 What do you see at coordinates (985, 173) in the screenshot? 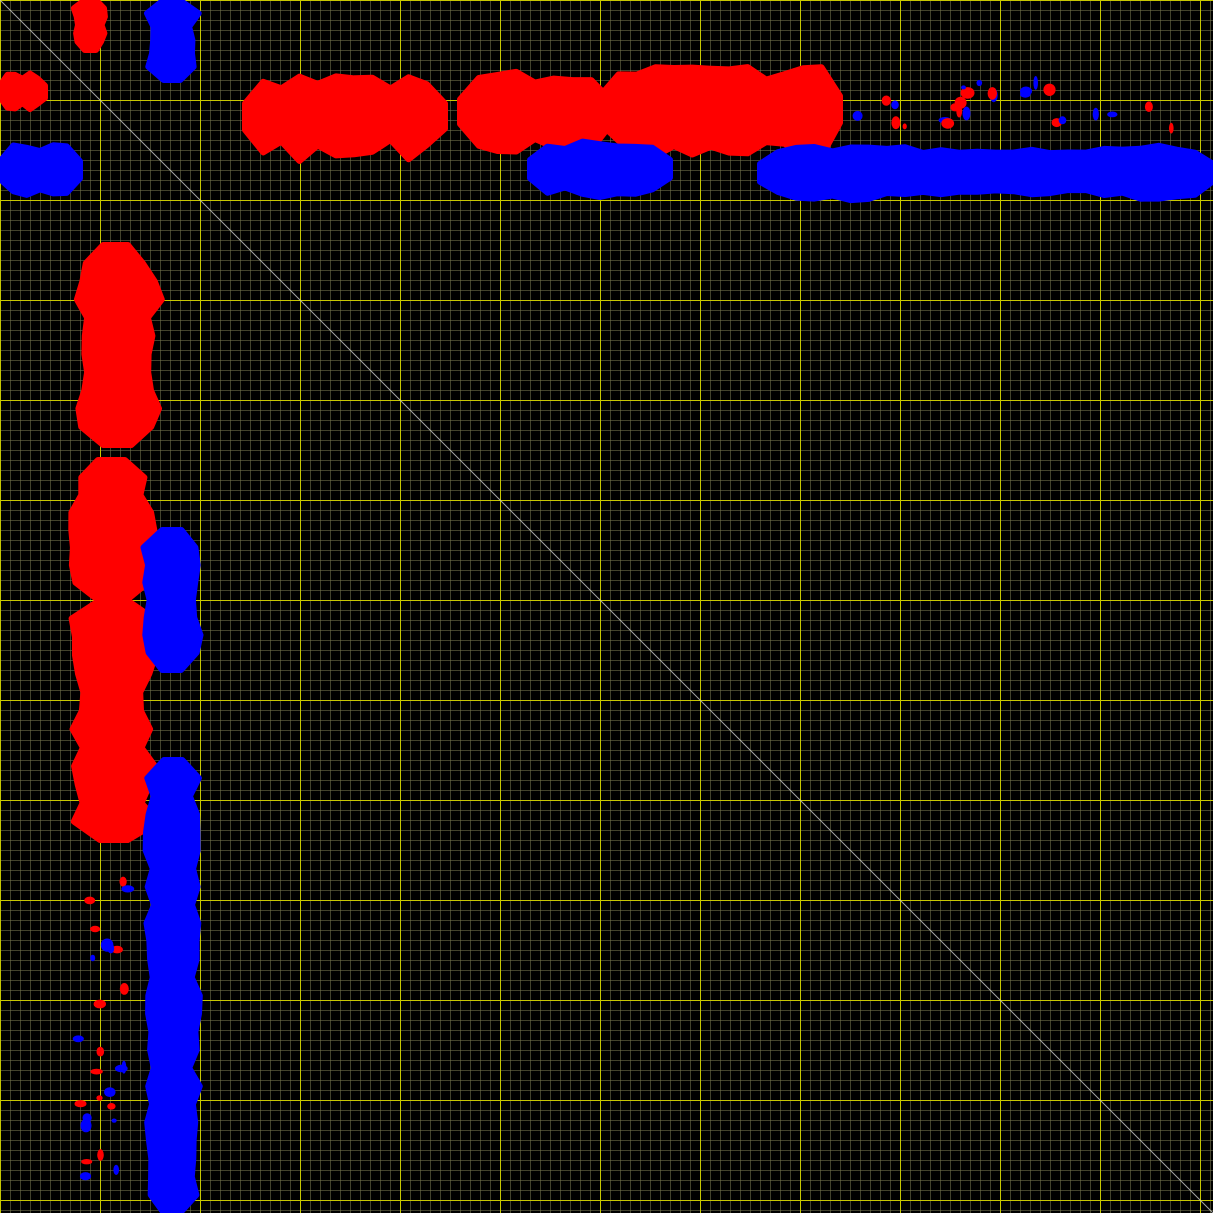
I see `band-blue-horizontal-right` at bounding box center [985, 173].